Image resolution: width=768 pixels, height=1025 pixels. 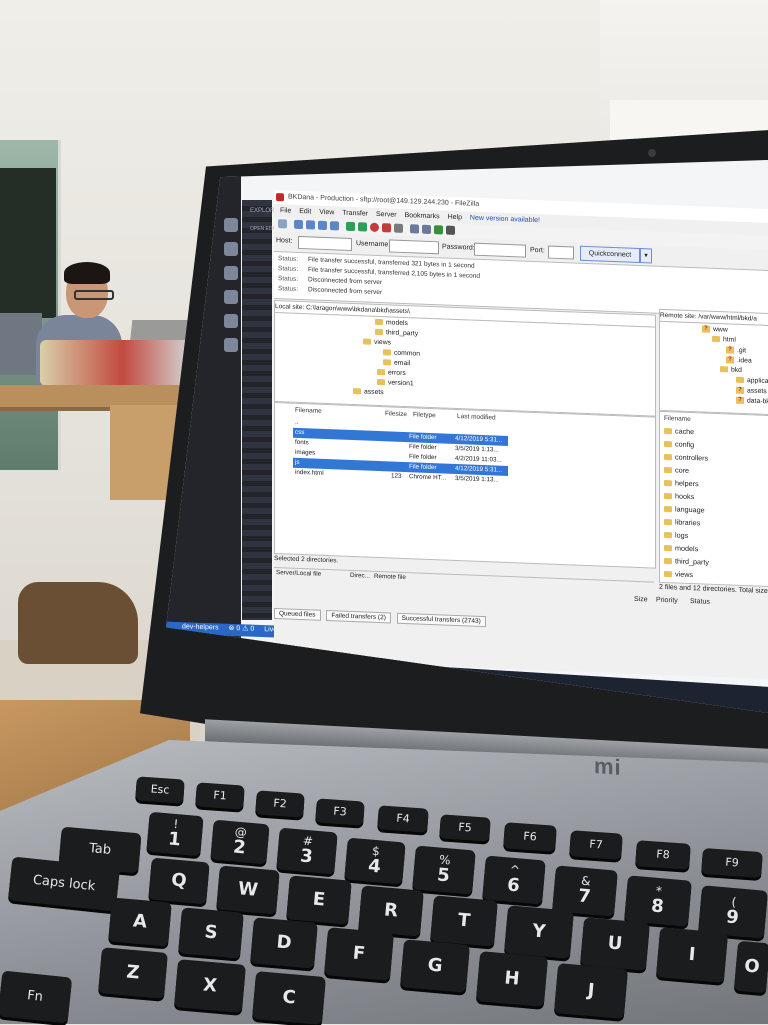 I want to click on key-f1: F1, so click(x=220, y=796).